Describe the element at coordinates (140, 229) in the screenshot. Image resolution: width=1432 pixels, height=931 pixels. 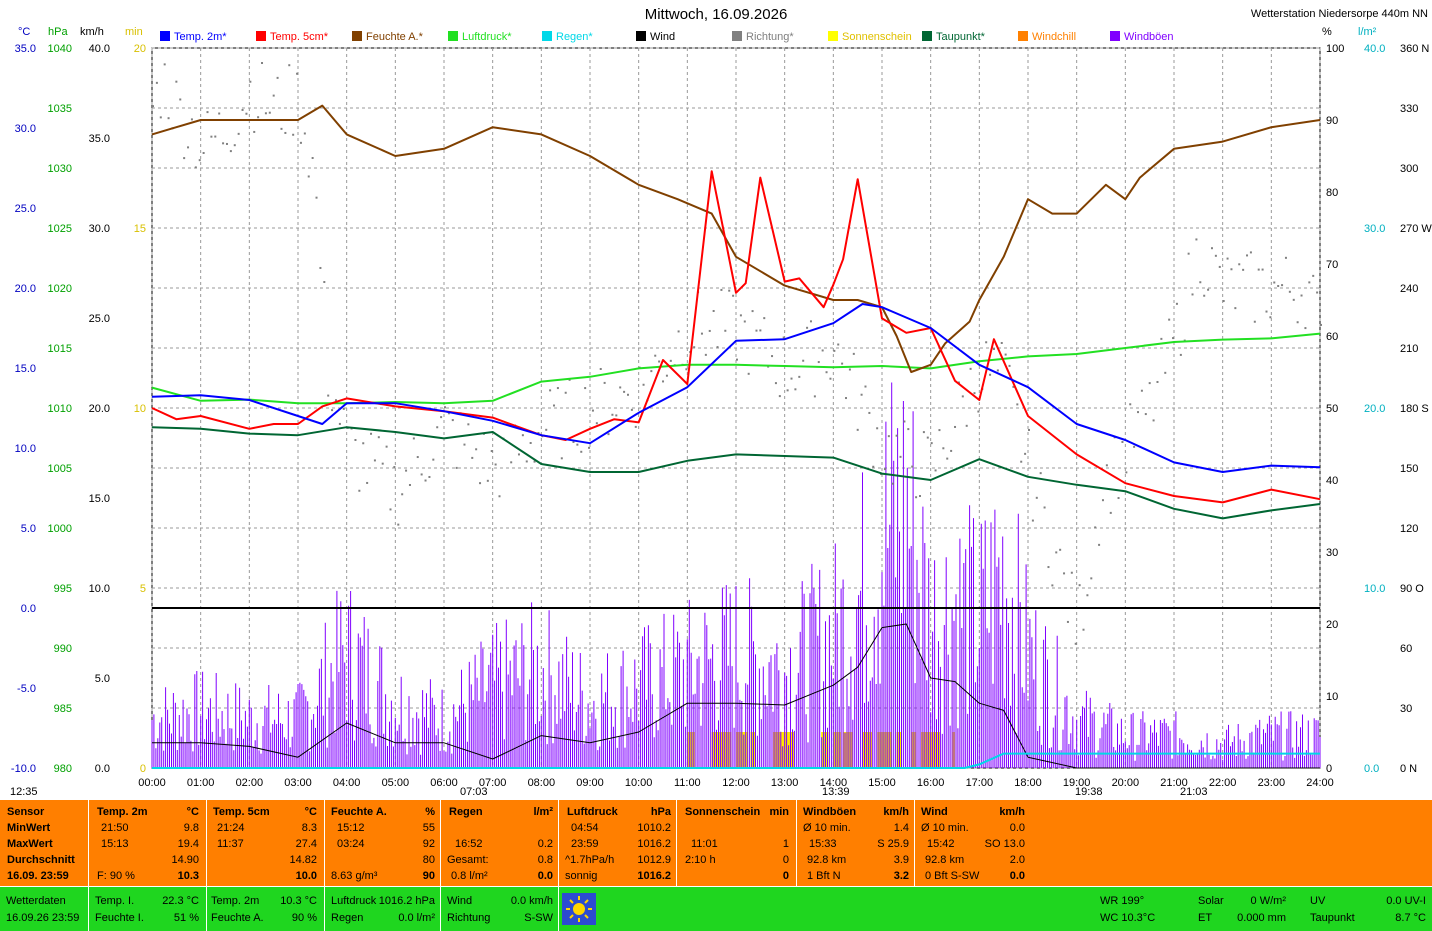
I see `axis-tick-sun-min: 15` at that location.